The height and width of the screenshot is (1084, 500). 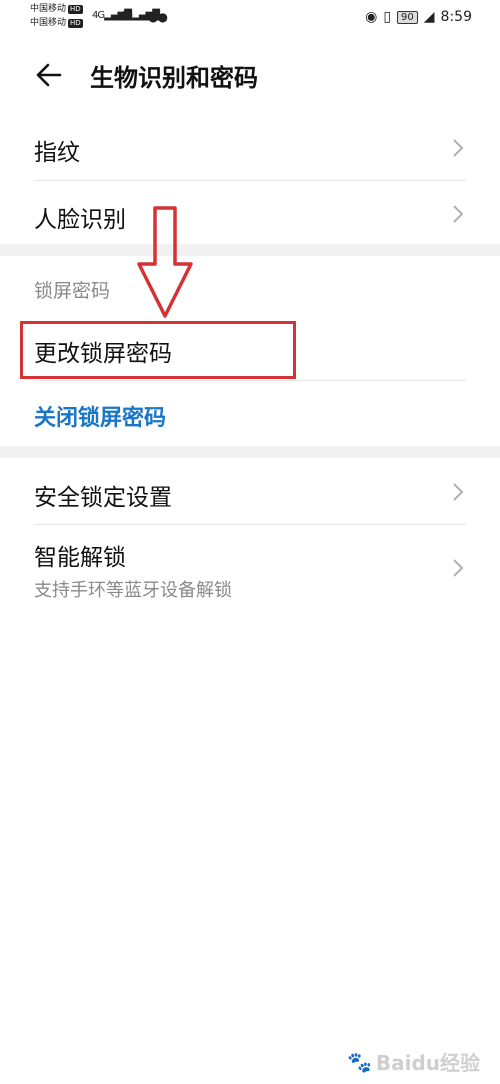 I want to click on smart-unlock-item: 智能解锁 支持手环等蓝牙设备解锁, so click(x=250, y=568).